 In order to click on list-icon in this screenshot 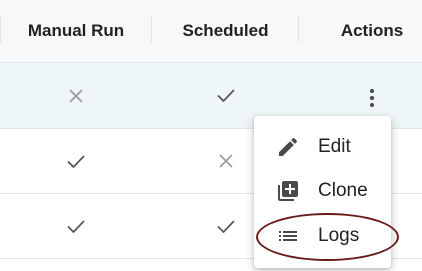, I will do `click(288, 236)`.